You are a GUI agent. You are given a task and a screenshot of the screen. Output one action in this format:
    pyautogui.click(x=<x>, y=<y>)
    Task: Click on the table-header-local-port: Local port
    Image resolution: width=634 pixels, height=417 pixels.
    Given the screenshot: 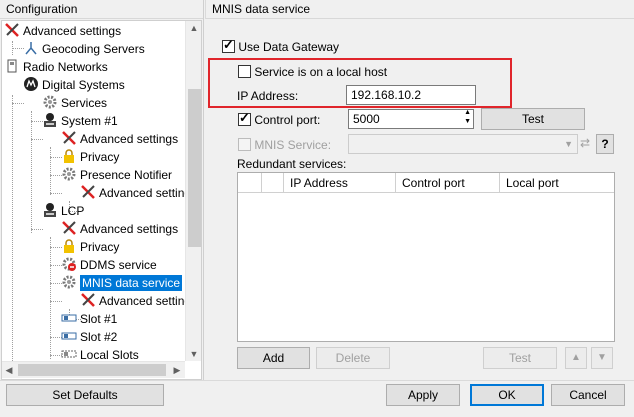 What is the action you would take?
    pyautogui.click(x=557, y=183)
    